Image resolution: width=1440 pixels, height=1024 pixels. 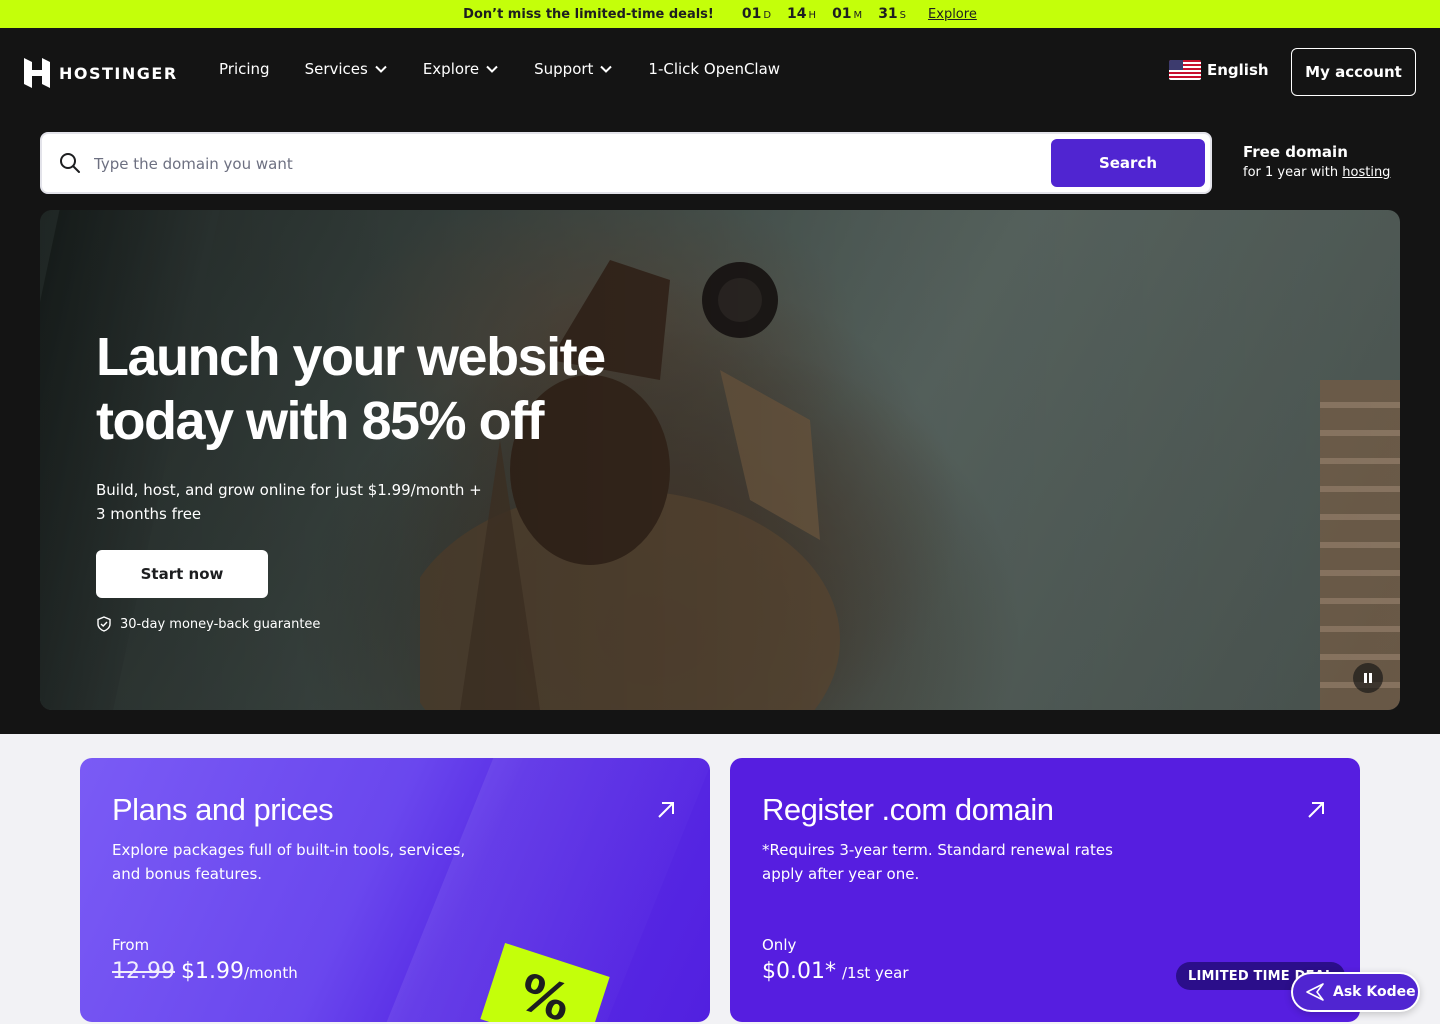 What do you see at coordinates (182, 574) in the screenshot?
I see `start-now-button: Start now` at bounding box center [182, 574].